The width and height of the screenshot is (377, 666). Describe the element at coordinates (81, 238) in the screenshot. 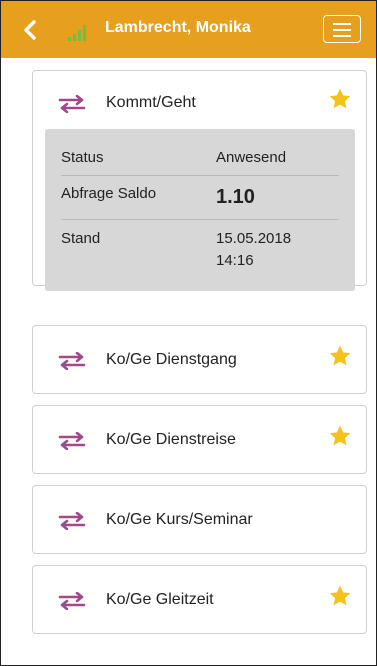

I see `detail-label: Stand` at that location.